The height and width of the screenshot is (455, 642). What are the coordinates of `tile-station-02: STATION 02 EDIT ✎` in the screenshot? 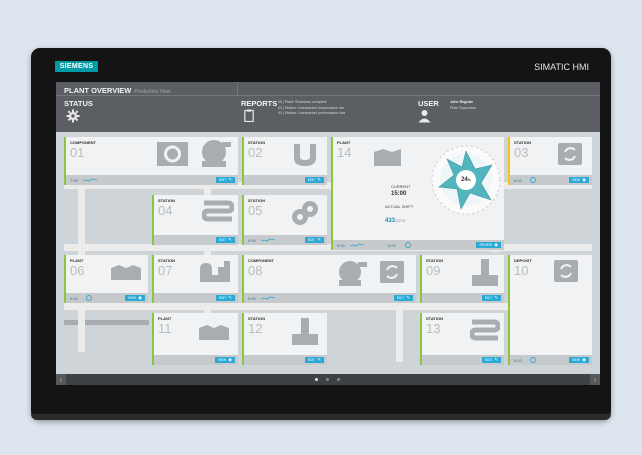 It's located at (284, 161).